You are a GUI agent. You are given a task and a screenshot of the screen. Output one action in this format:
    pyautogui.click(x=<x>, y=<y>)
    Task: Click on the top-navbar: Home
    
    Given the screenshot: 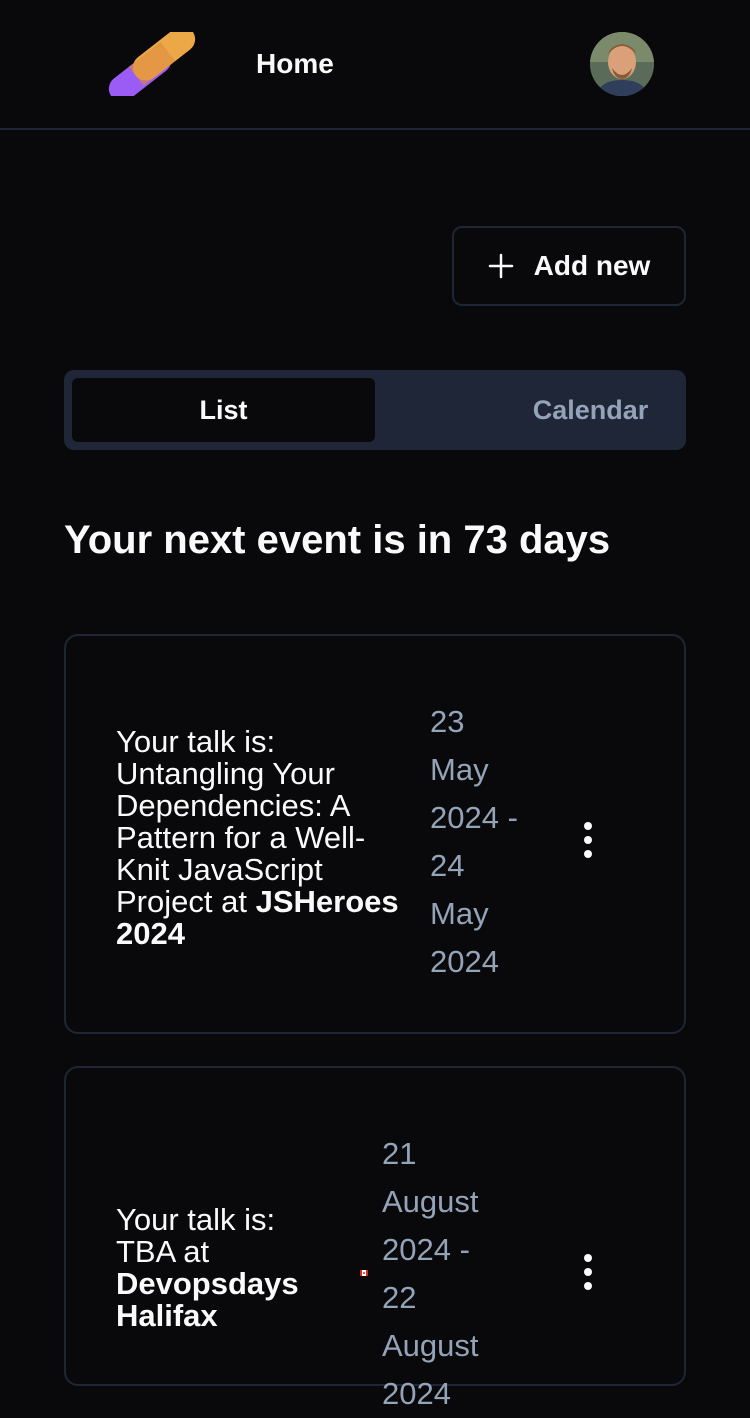 What is the action you would take?
    pyautogui.click(x=375, y=65)
    